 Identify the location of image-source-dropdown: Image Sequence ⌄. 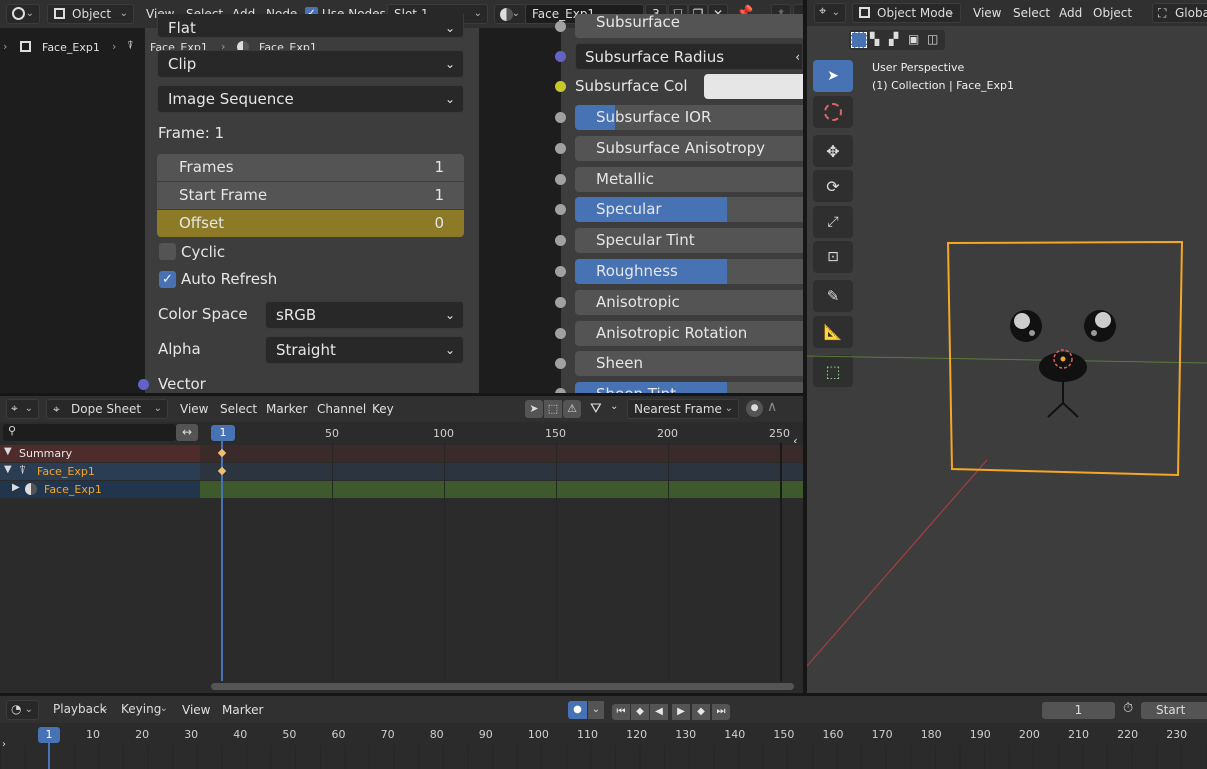
(310, 99).